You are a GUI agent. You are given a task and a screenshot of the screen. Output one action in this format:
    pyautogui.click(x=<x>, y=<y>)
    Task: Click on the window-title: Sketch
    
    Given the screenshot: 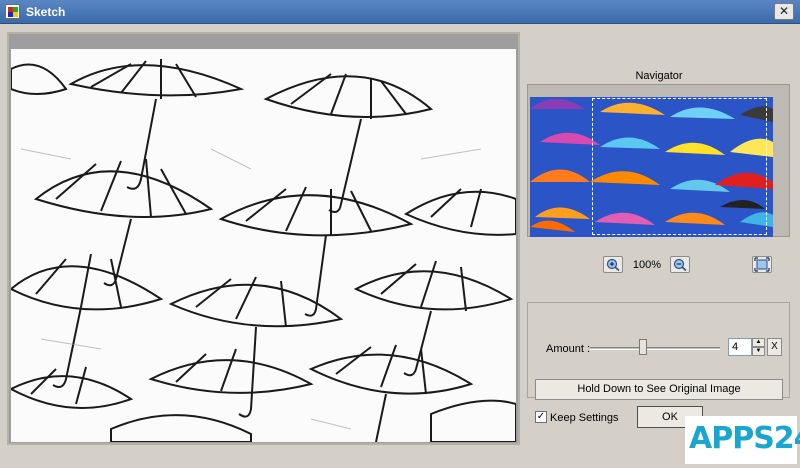 What is the action you would take?
    pyautogui.click(x=46, y=12)
    